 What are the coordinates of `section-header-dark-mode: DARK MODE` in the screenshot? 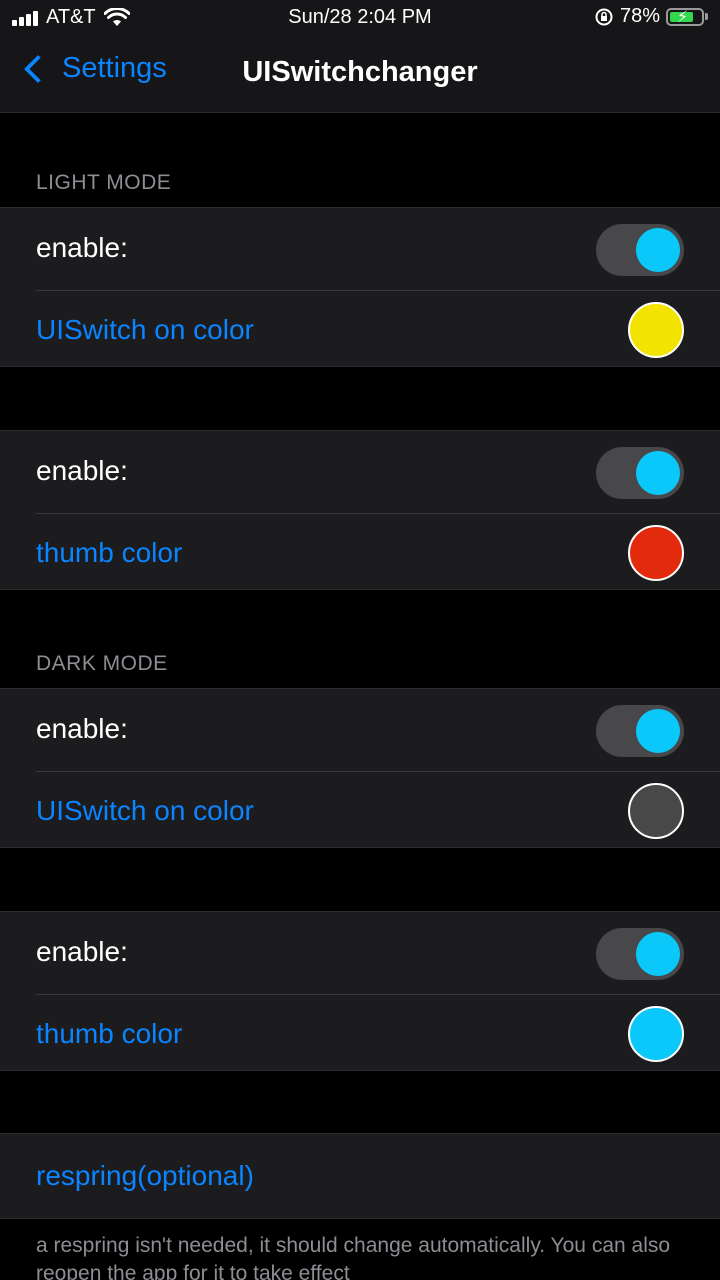 It's located at (102, 663).